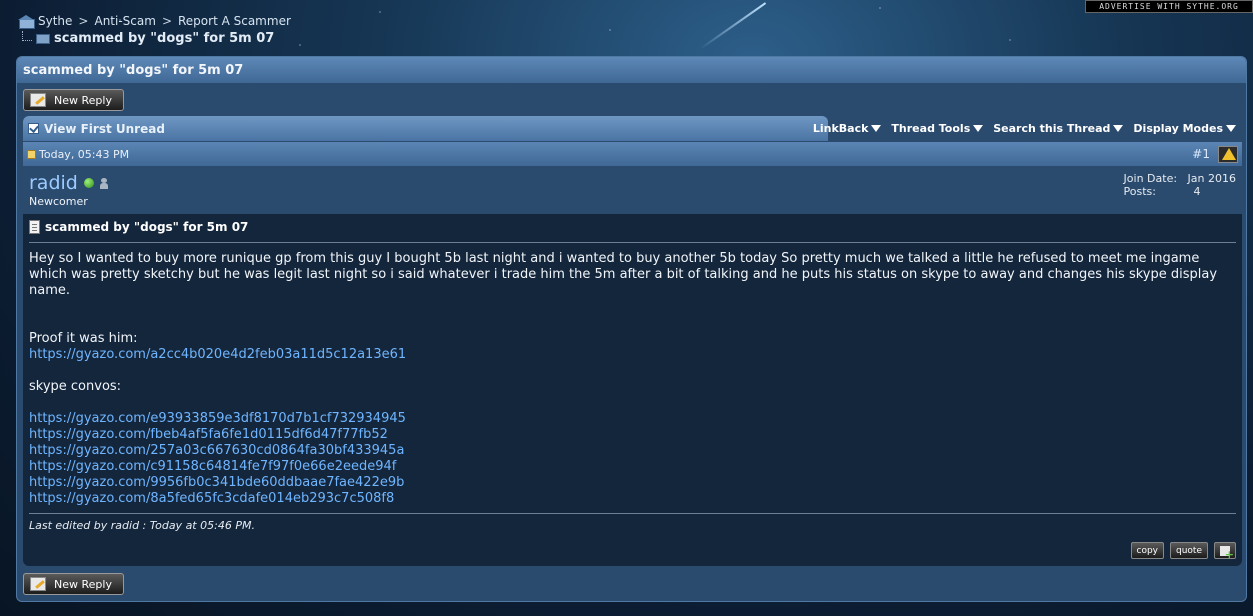 Image resolution: width=1253 pixels, height=616 pixels. I want to click on user-info: Join Date: Jan 2016 Posts: 4, so click(1180, 185).